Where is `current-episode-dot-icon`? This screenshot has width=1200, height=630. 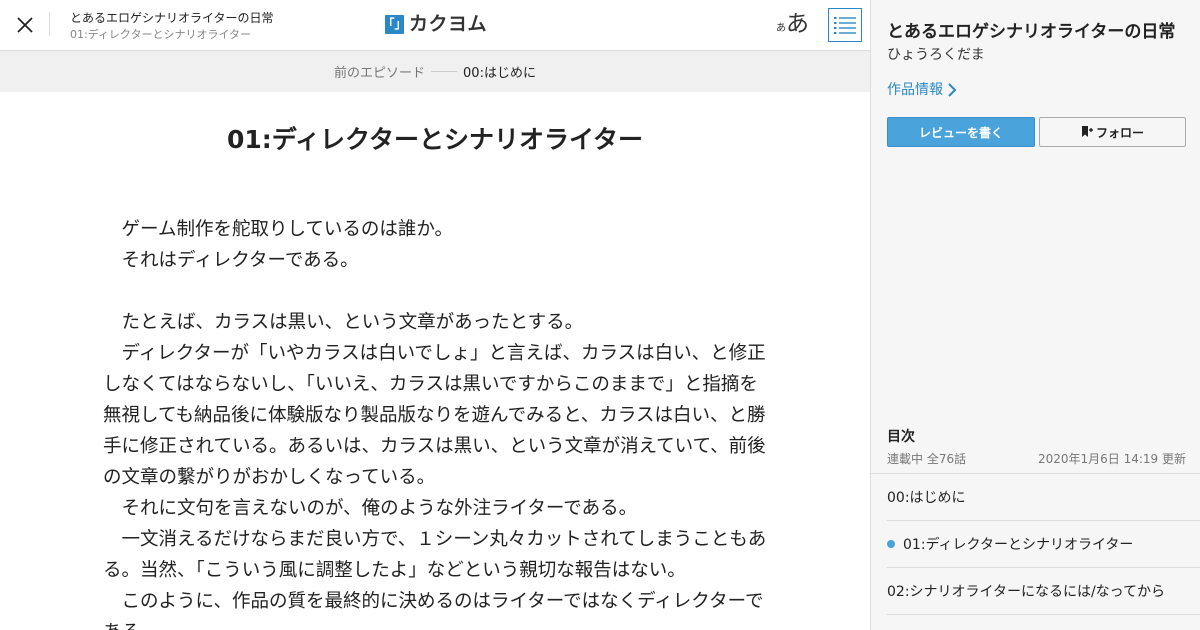
current-episode-dot-icon is located at coordinates (891, 544).